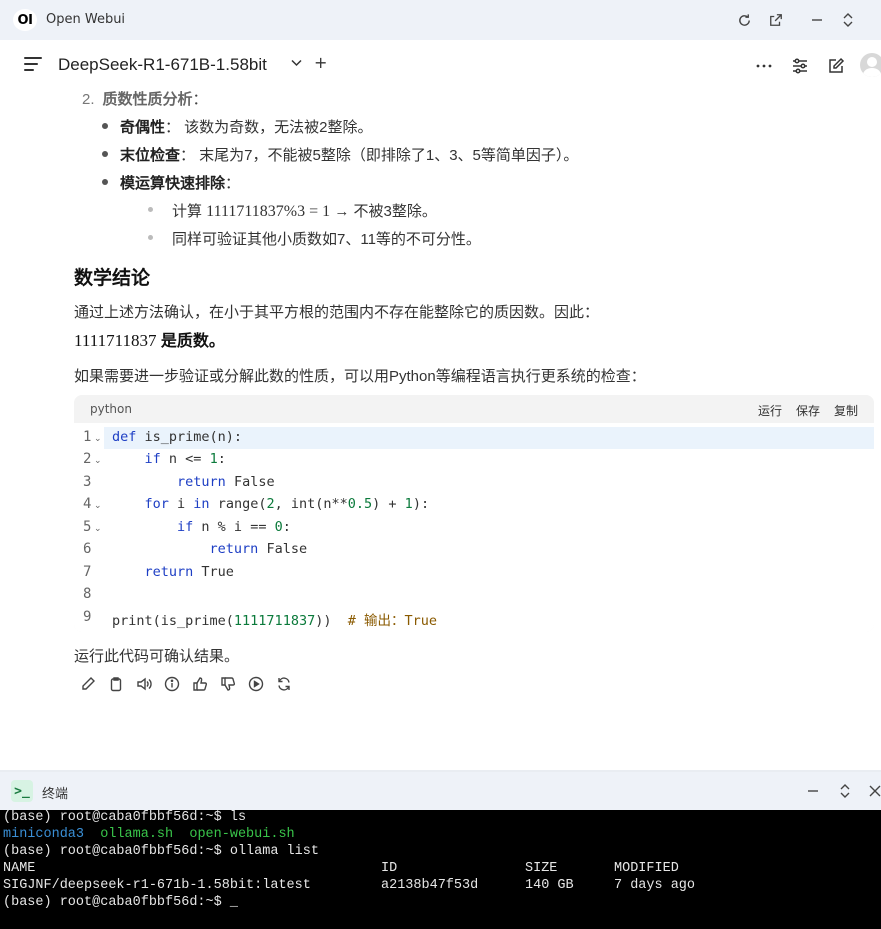 This screenshot has width=881, height=929. Describe the element at coordinates (185, 459) in the screenshot. I see `code-line: if n <= 1:` at that location.